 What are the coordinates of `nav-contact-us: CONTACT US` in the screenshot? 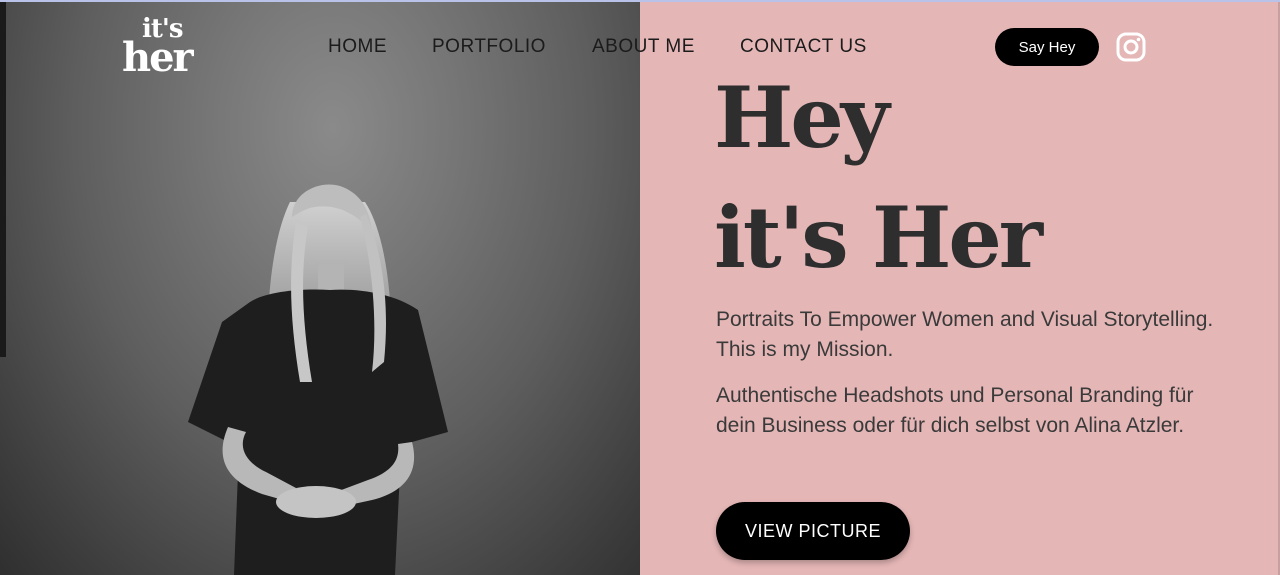 It's located at (803, 47).